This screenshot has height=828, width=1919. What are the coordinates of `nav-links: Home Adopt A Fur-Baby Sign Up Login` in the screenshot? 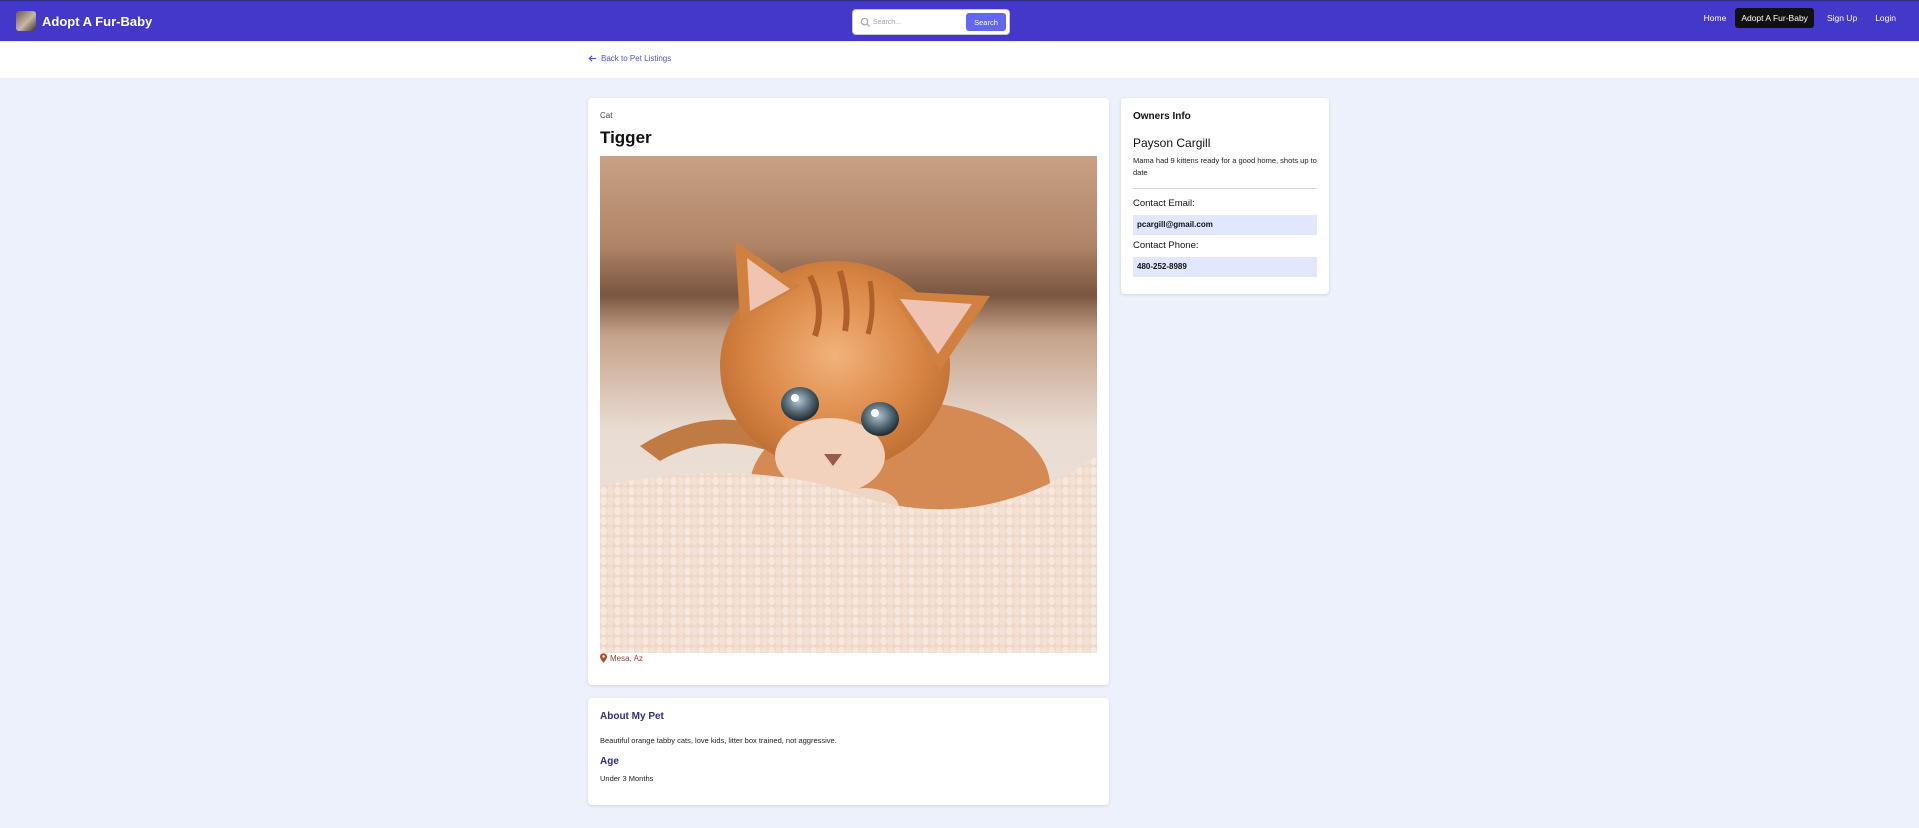 It's located at (1796, 18).